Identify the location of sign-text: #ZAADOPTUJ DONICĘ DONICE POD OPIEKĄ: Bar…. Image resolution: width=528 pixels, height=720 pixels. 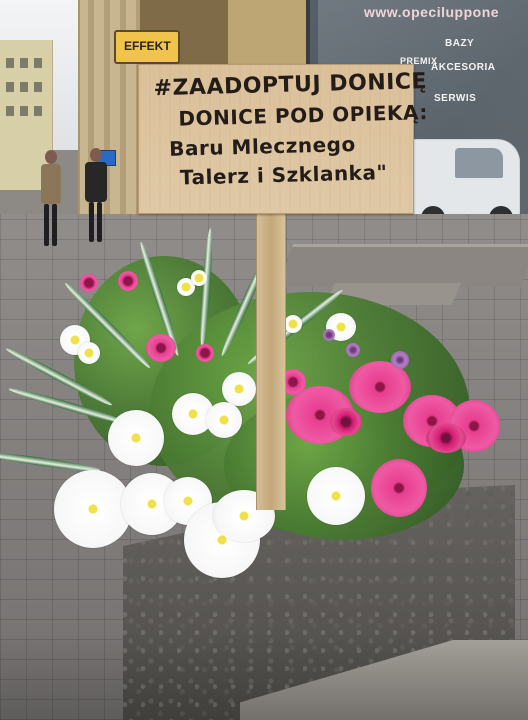
(288, 139).